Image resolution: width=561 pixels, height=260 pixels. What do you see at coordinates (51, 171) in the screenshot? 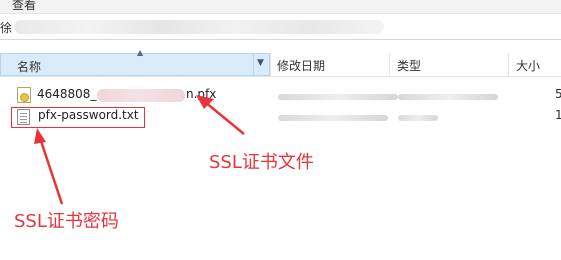
I see `arrow-line-password` at bounding box center [51, 171].